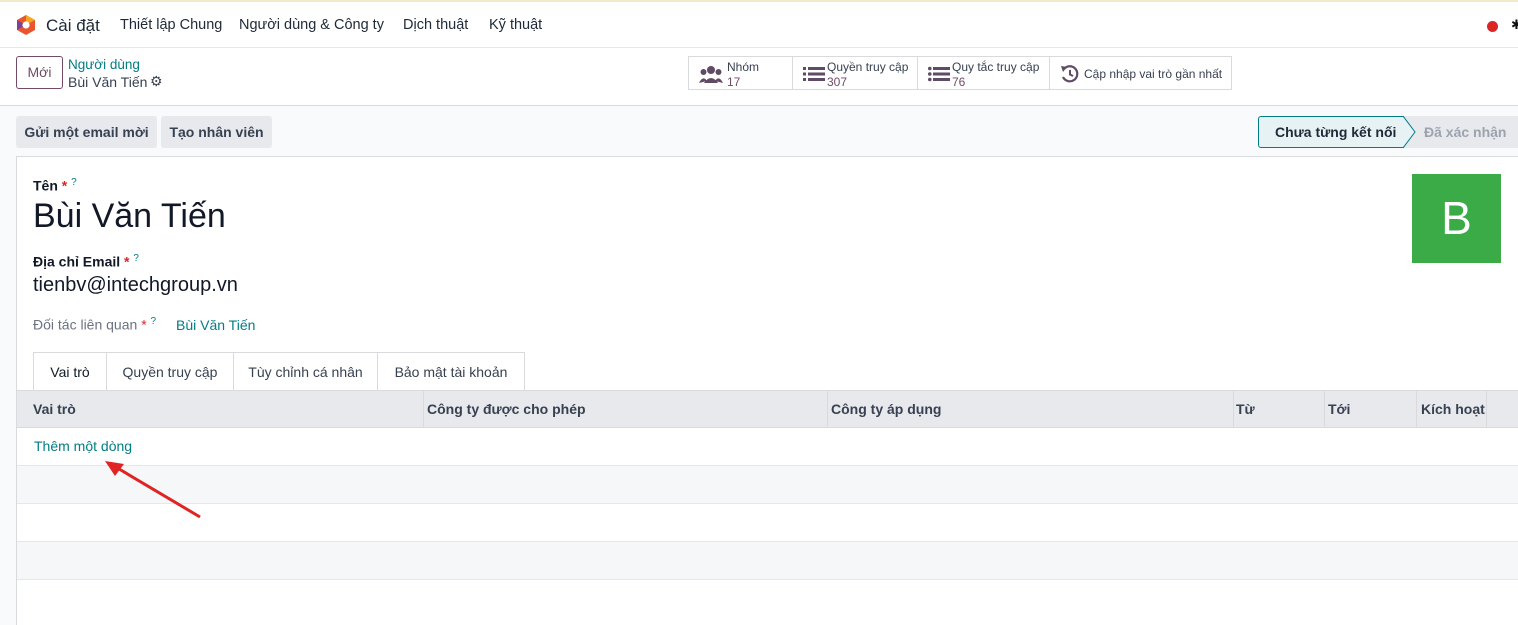 The image size is (1518, 625). Describe the element at coordinates (305, 371) in the screenshot. I see `tab-preferences: Tùy chỉnh cá nhân` at that location.